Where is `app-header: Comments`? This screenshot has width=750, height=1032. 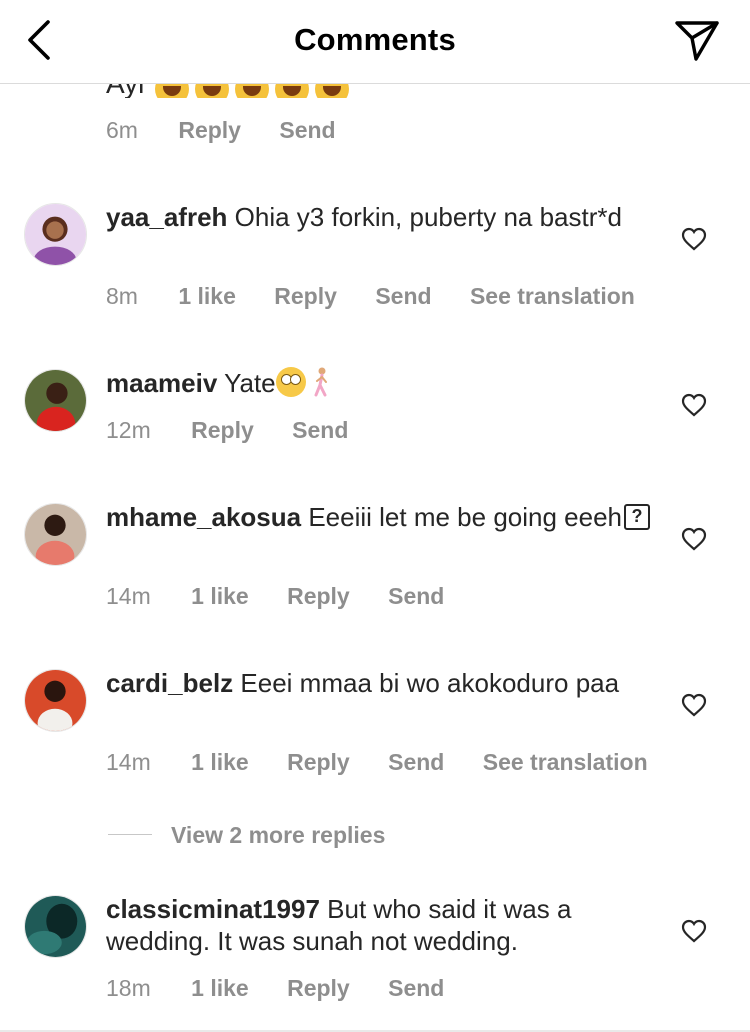 app-header: Comments is located at coordinates (375, 42).